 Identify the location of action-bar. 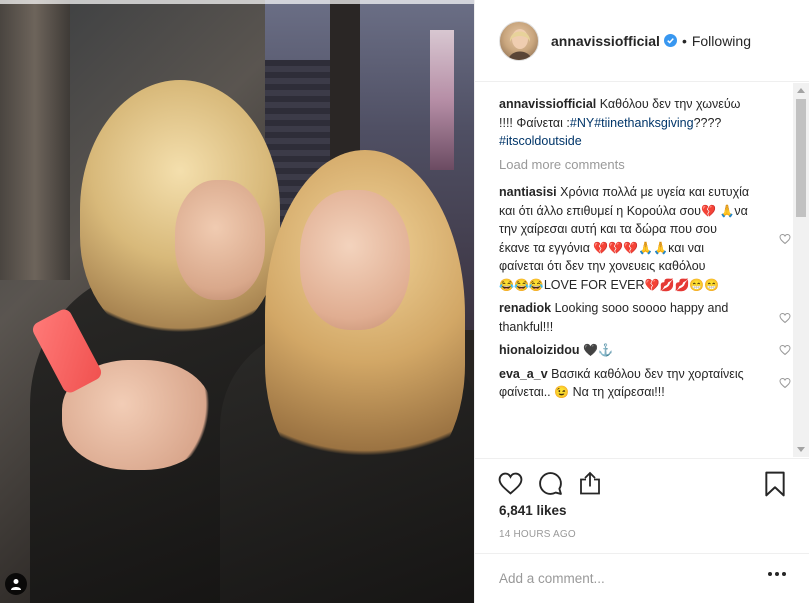
(642, 483).